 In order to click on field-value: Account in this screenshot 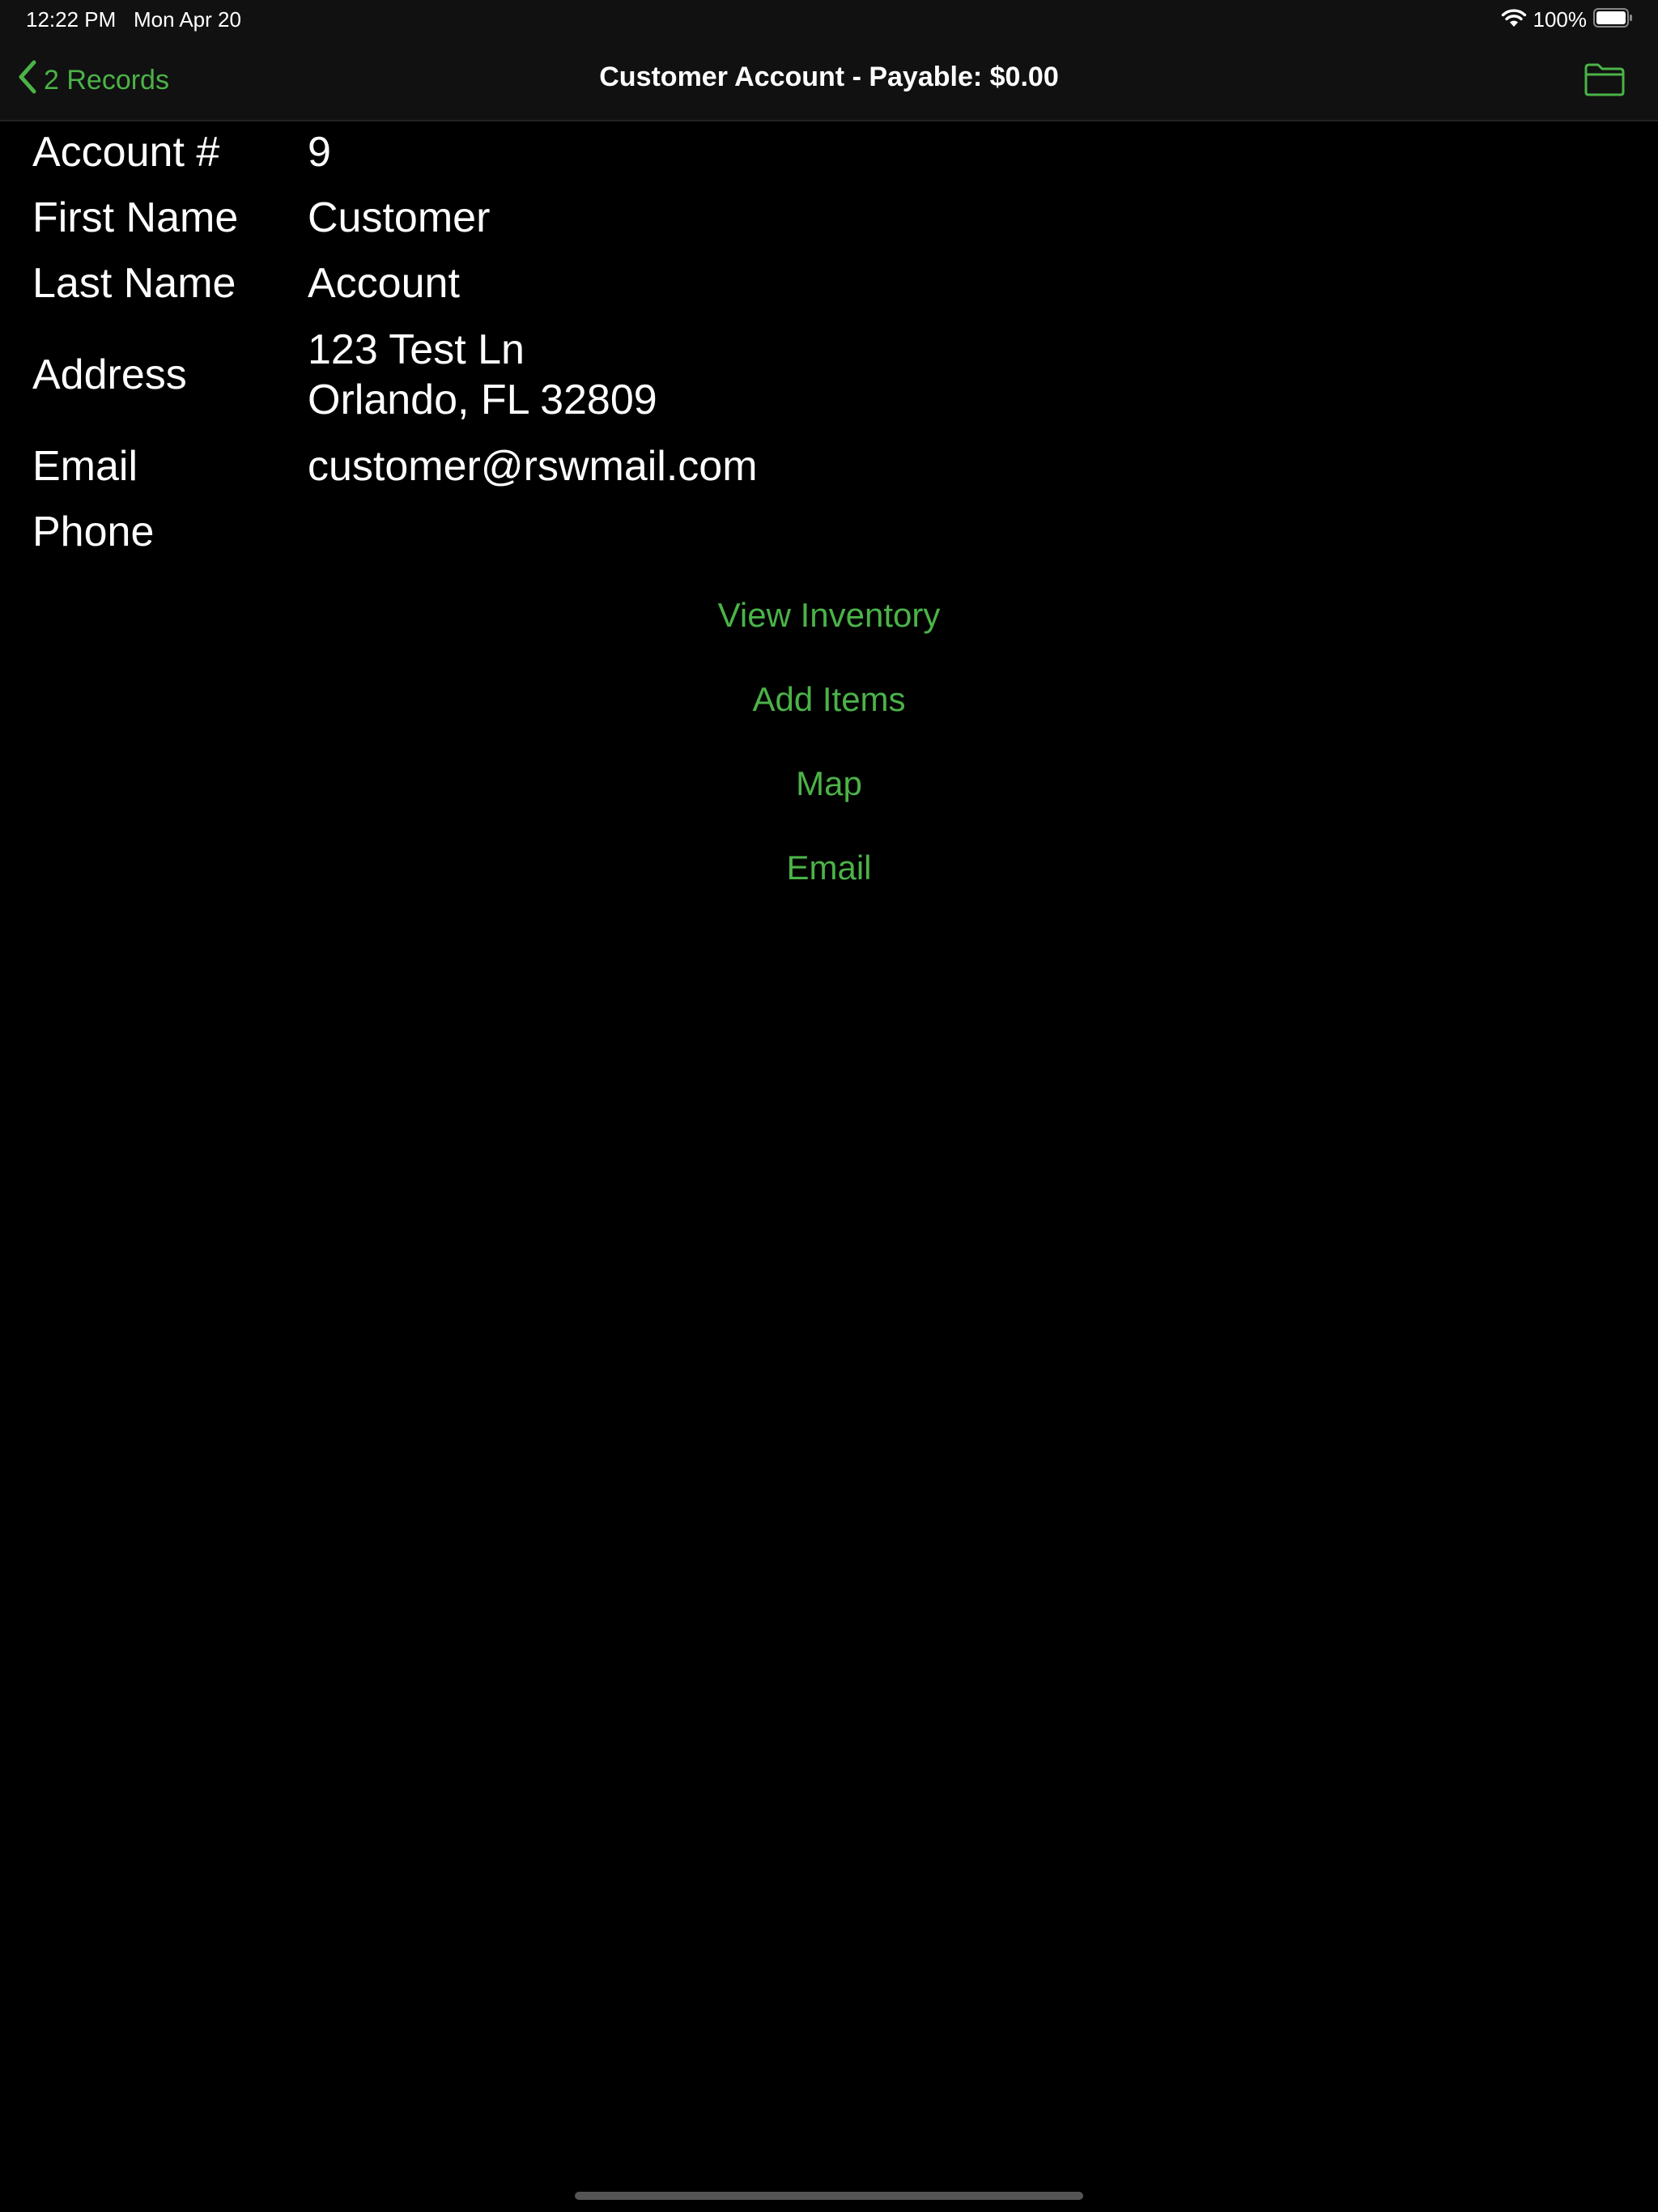, I will do `click(384, 284)`.